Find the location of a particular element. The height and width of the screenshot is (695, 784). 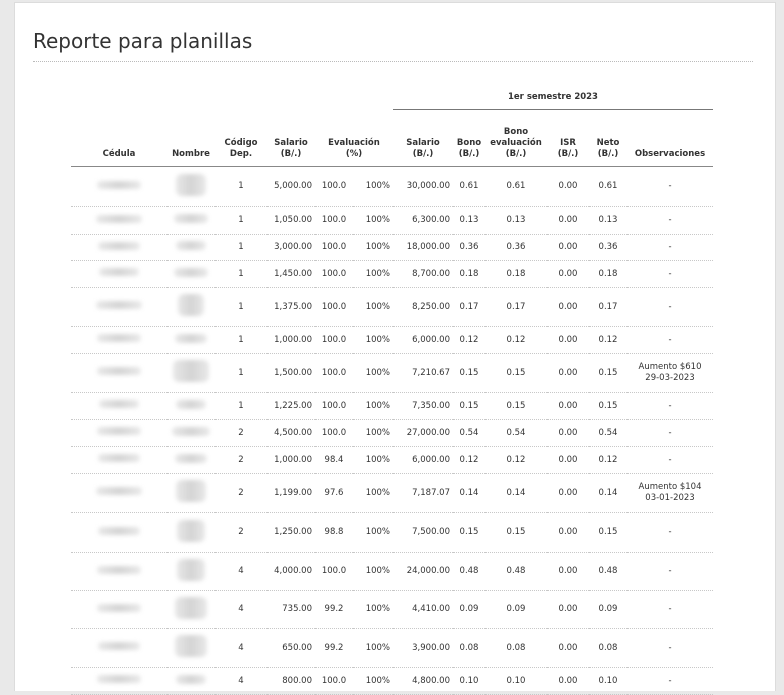

salario-cell: 1,225.00 is located at coordinates (291, 406).